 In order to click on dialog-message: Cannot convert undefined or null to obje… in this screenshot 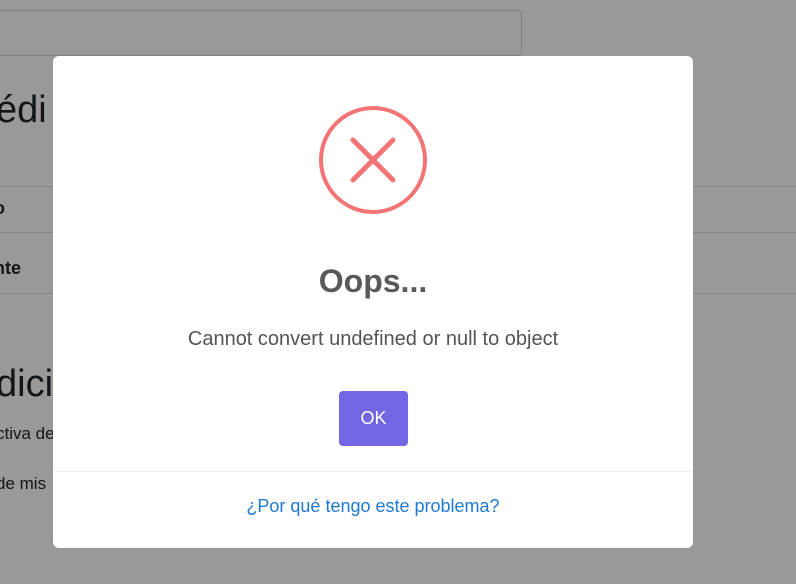, I will do `click(373, 339)`.